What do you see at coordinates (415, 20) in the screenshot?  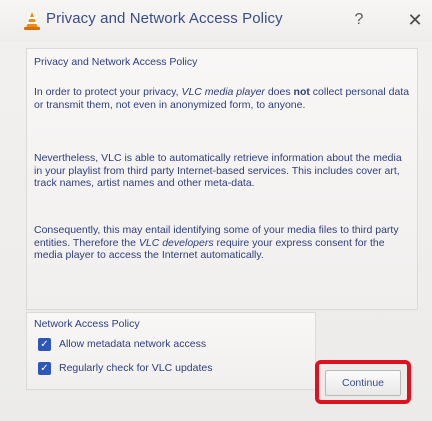 I see `close-button: ✕` at bounding box center [415, 20].